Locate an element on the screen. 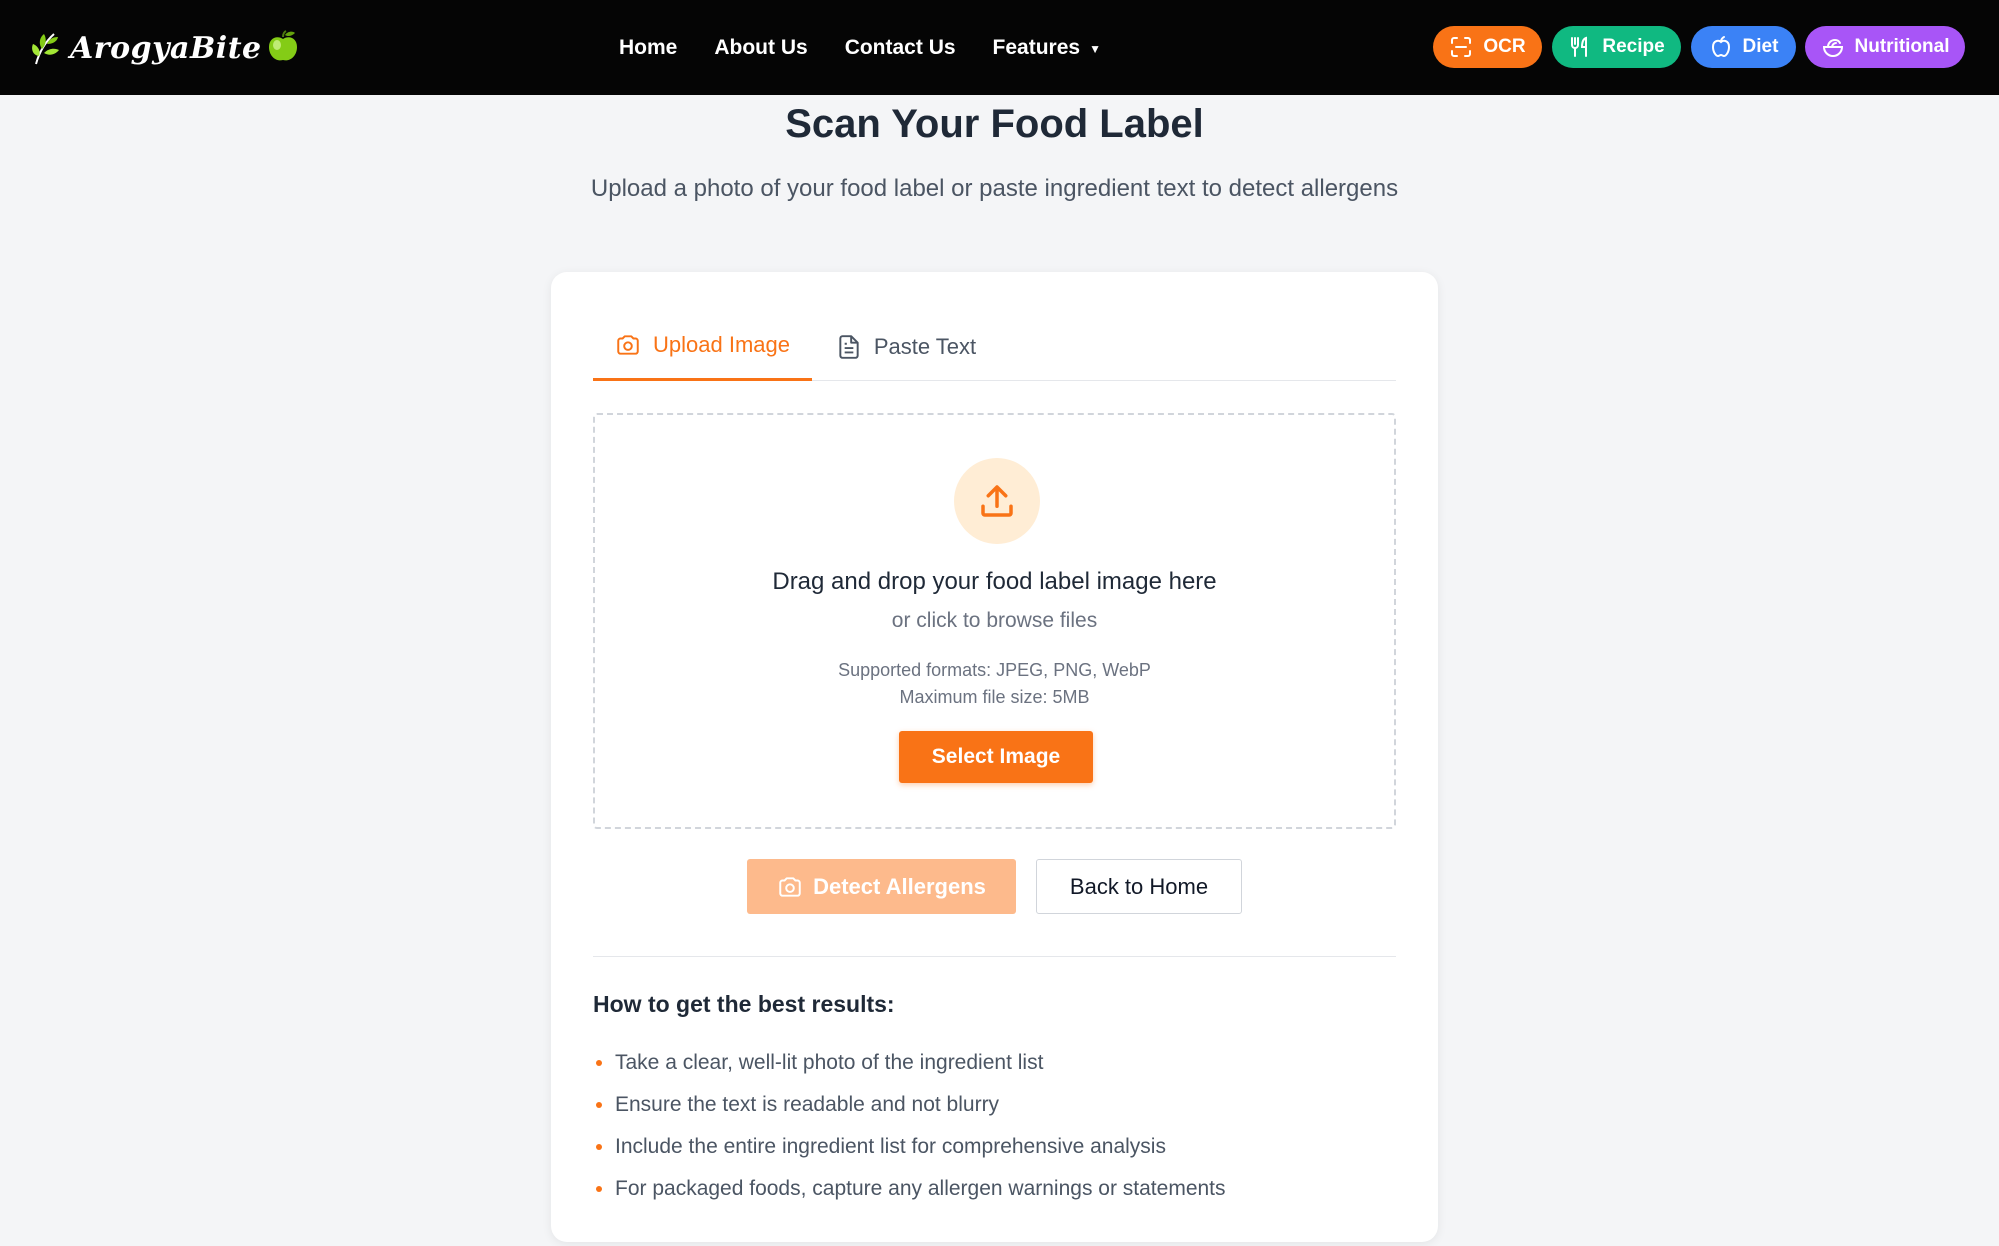  salad-bowl-icon is located at coordinates (1832, 47).